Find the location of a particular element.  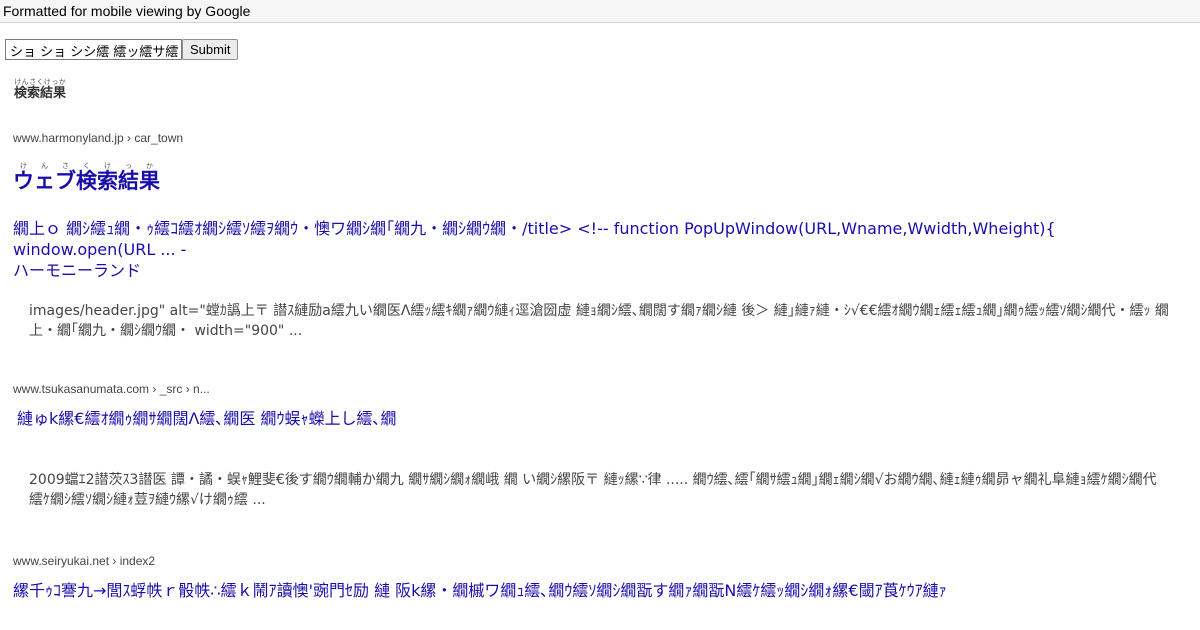

result-subtitle-line: ハーモニーランド is located at coordinates (77, 270).